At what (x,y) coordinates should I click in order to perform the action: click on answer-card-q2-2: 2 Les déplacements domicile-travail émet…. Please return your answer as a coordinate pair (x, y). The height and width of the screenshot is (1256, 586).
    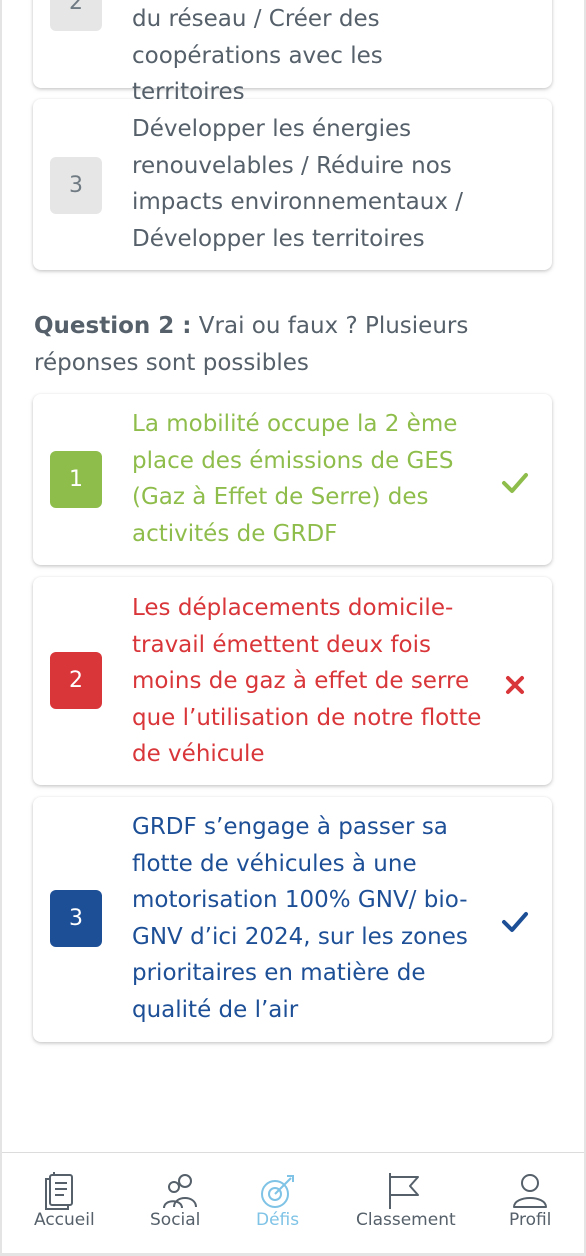
    Looking at the image, I should click on (292, 681).